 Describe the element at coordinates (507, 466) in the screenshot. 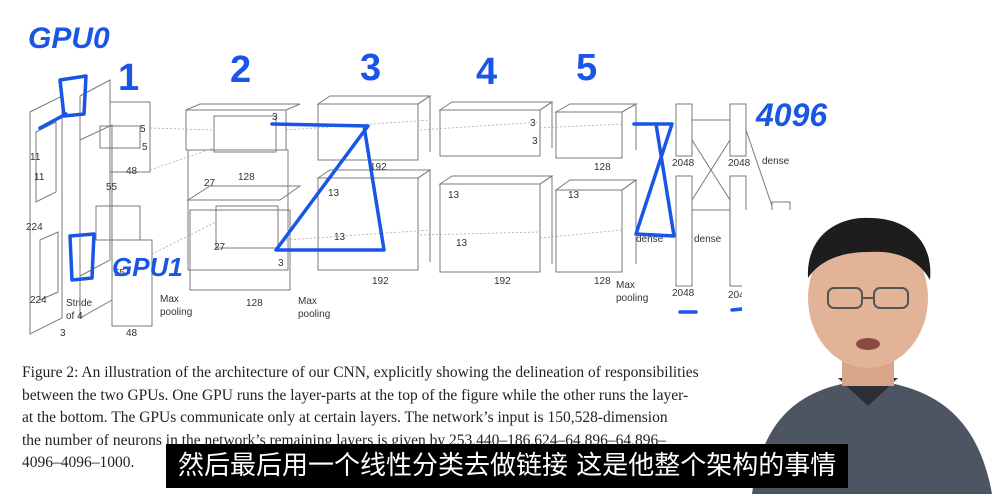

I see `video-subtitle: 然后最后用一个线性分类去做链接 这是他整个架构的事情` at that location.